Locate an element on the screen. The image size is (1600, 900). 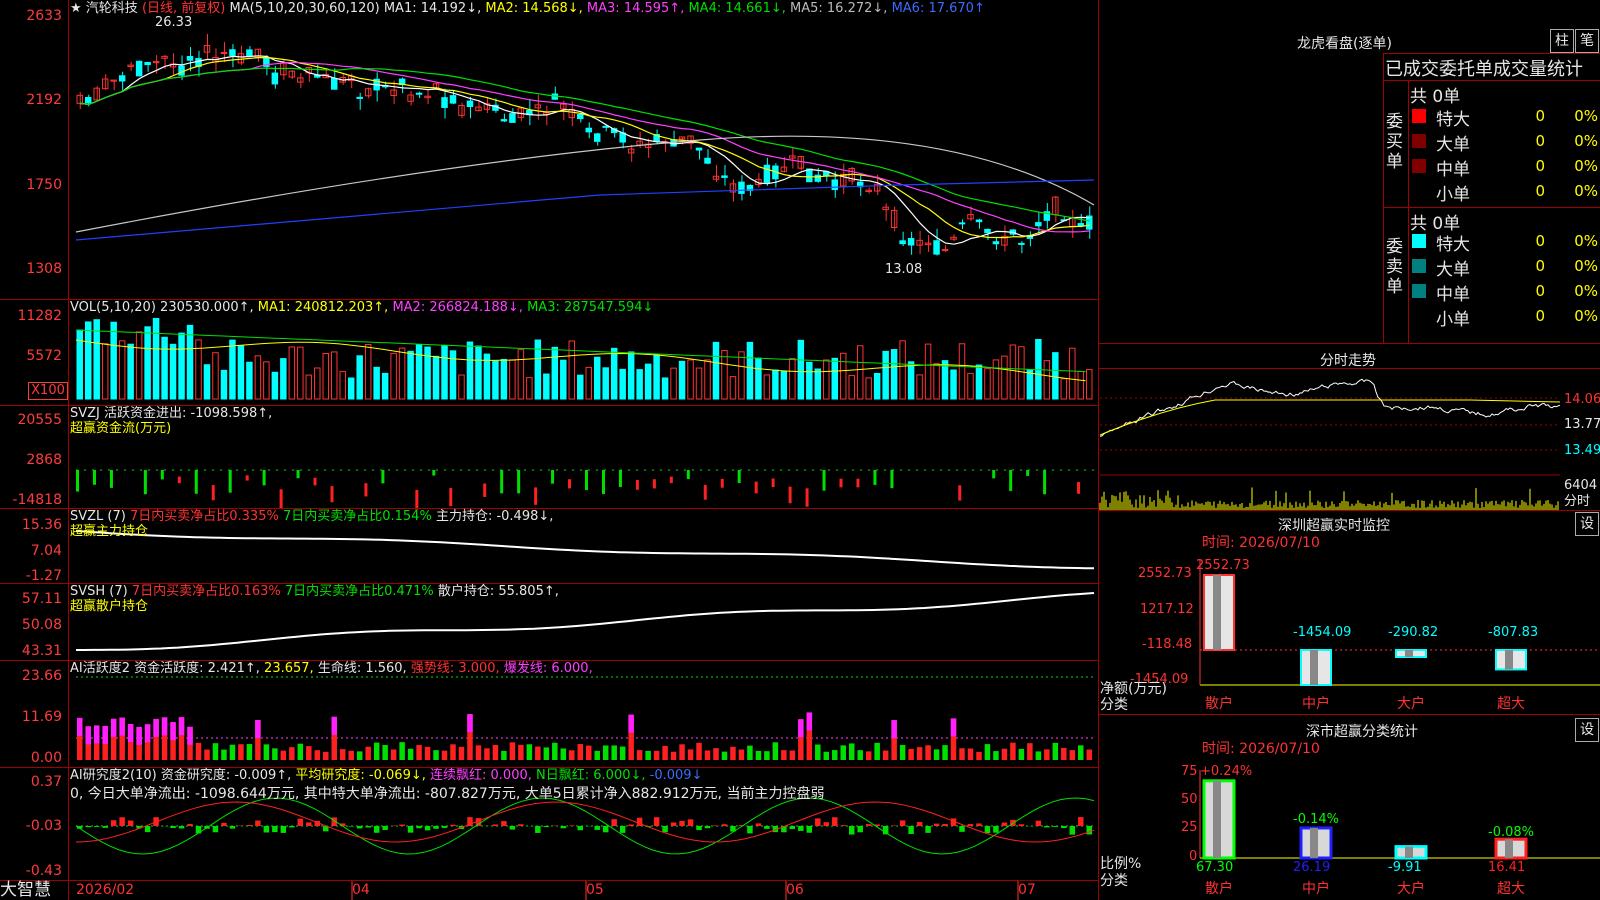
date-label: 2026/02 is located at coordinates (105, 890).